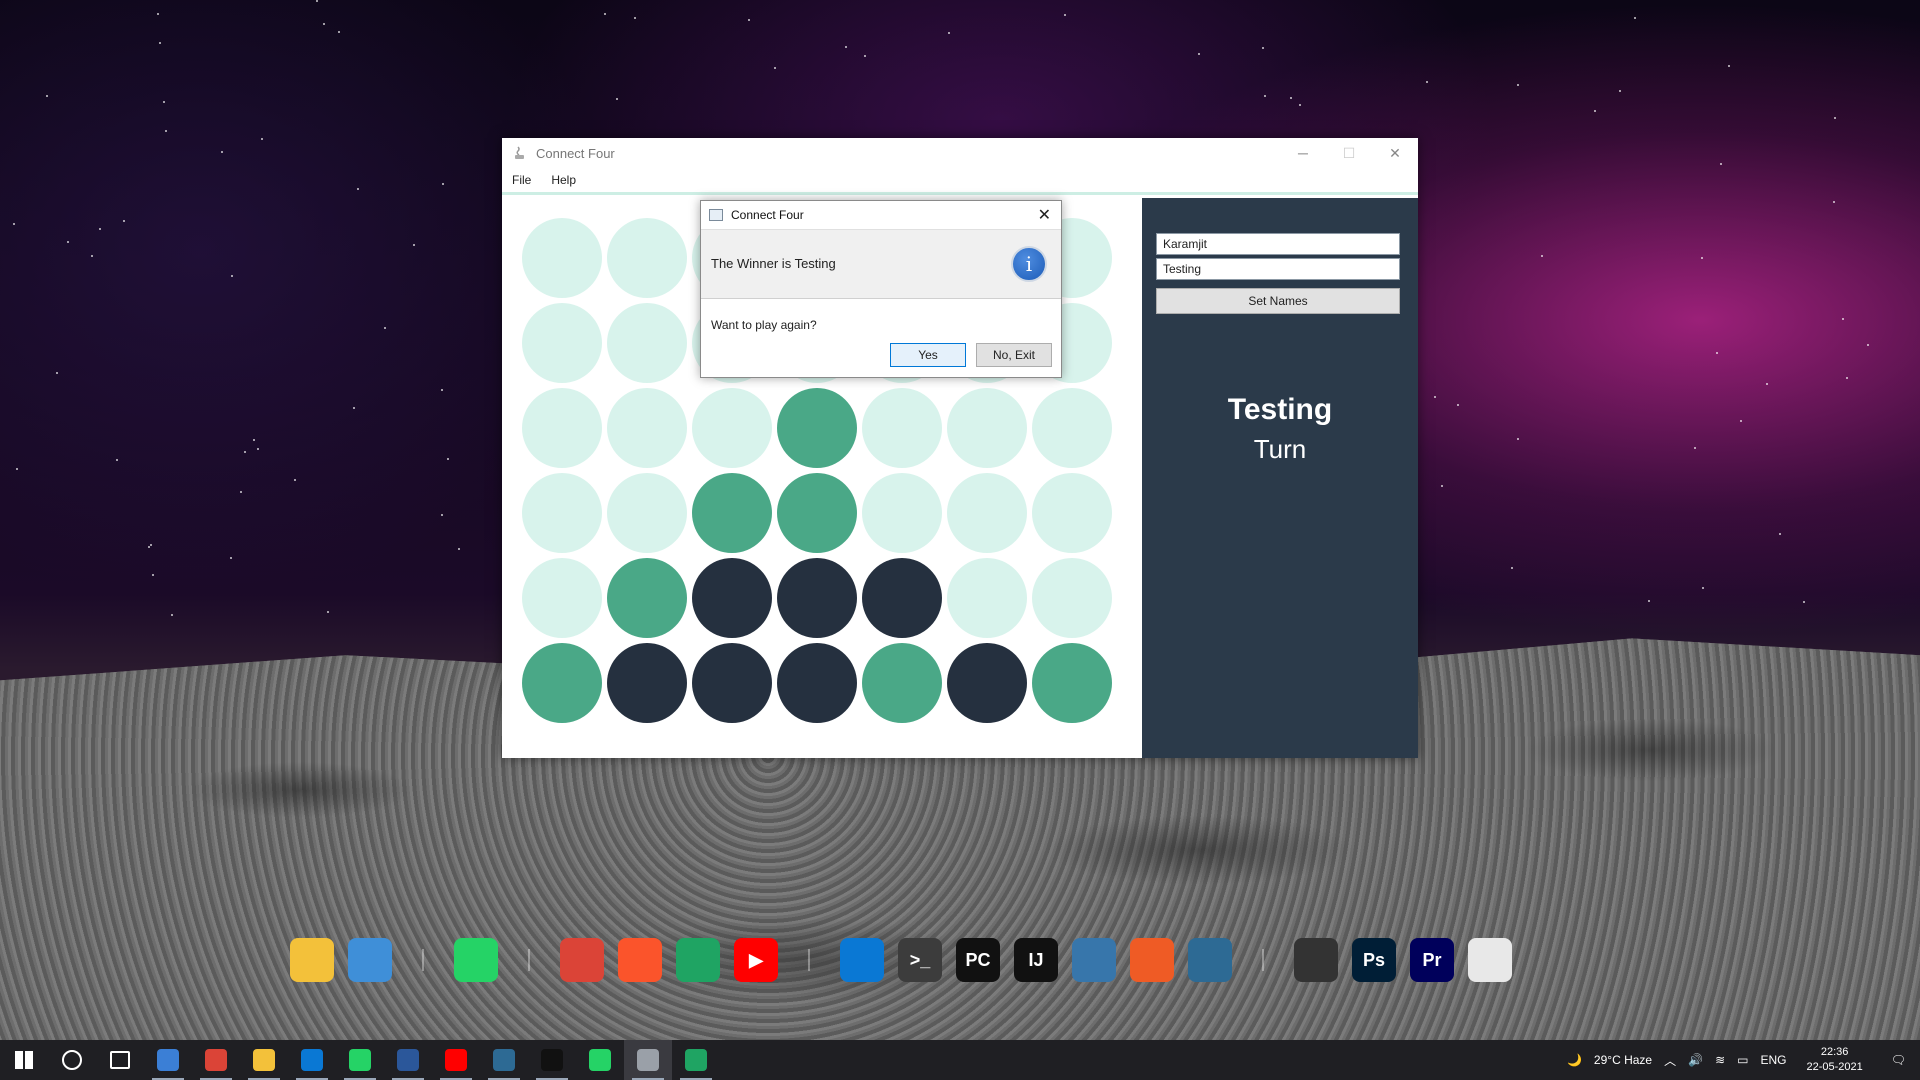  What do you see at coordinates (24, 1060) in the screenshot?
I see `start-icon` at bounding box center [24, 1060].